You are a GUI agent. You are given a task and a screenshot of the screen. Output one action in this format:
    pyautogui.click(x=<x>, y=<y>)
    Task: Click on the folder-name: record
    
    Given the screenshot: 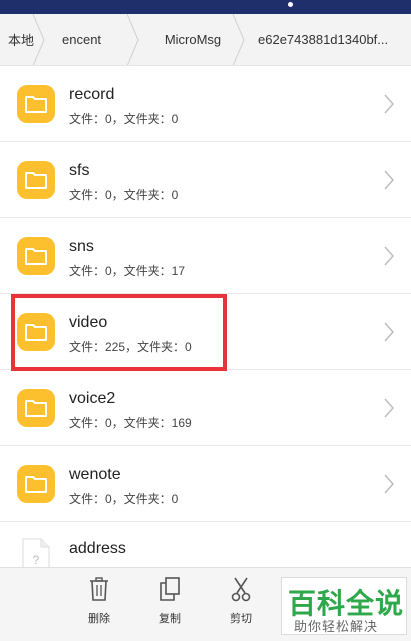 What is the action you would take?
    pyautogui.click(x=92, y=94)
    